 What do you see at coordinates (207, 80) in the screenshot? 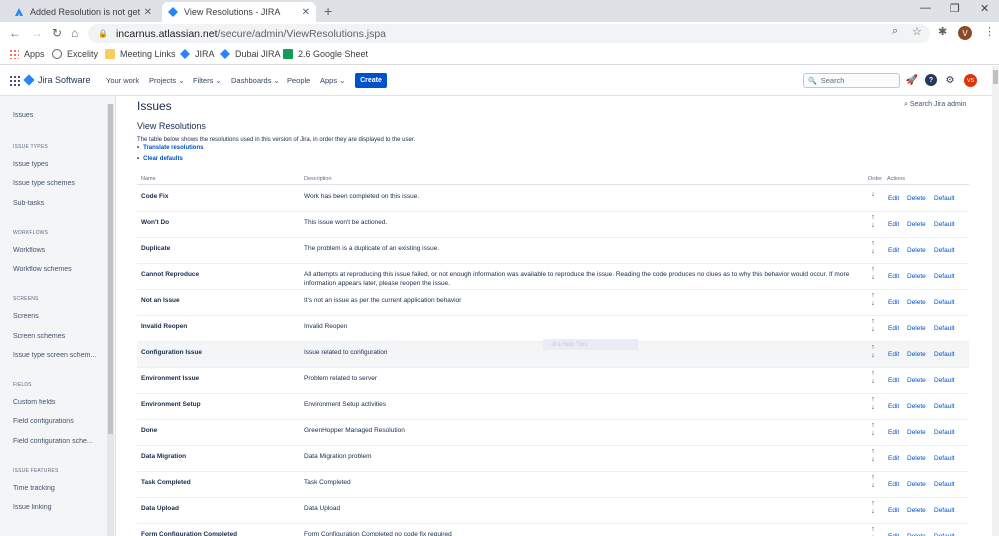
I see `nav-filters: Filters ⌄` at bounding box center [207, 80].